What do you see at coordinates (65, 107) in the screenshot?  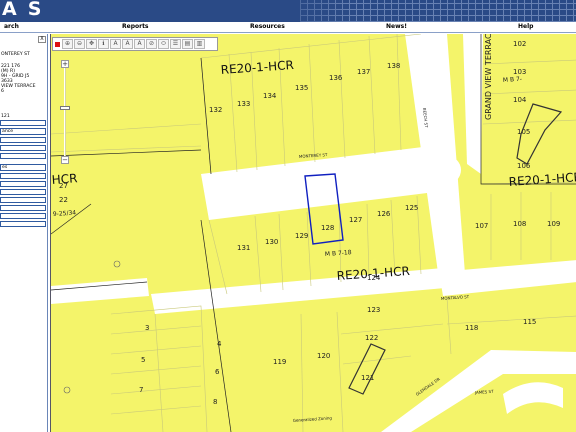 I see `zoom-thumb` at bounding box center [65, 107].